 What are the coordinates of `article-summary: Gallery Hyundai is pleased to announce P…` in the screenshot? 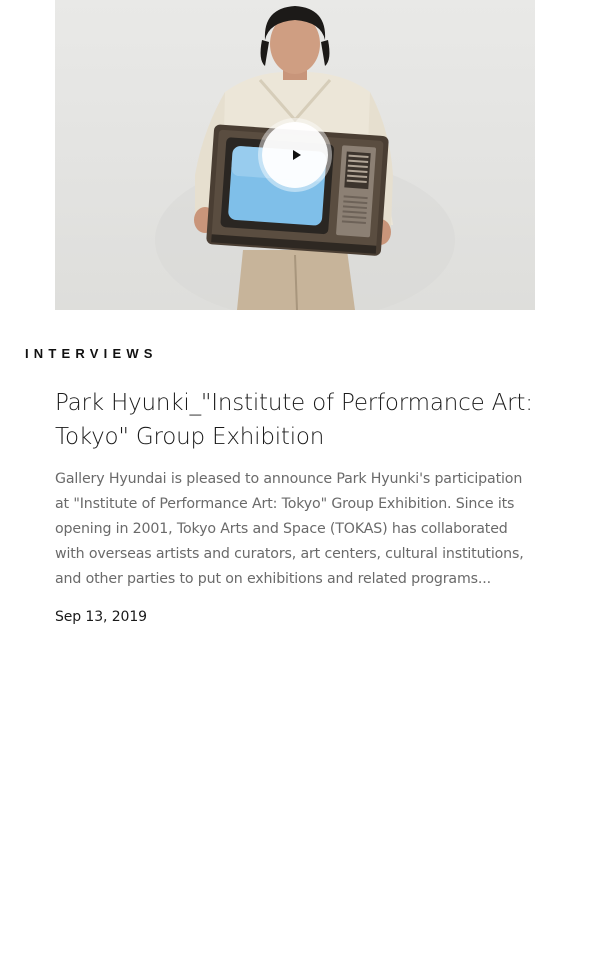 It's located at (289, 529).